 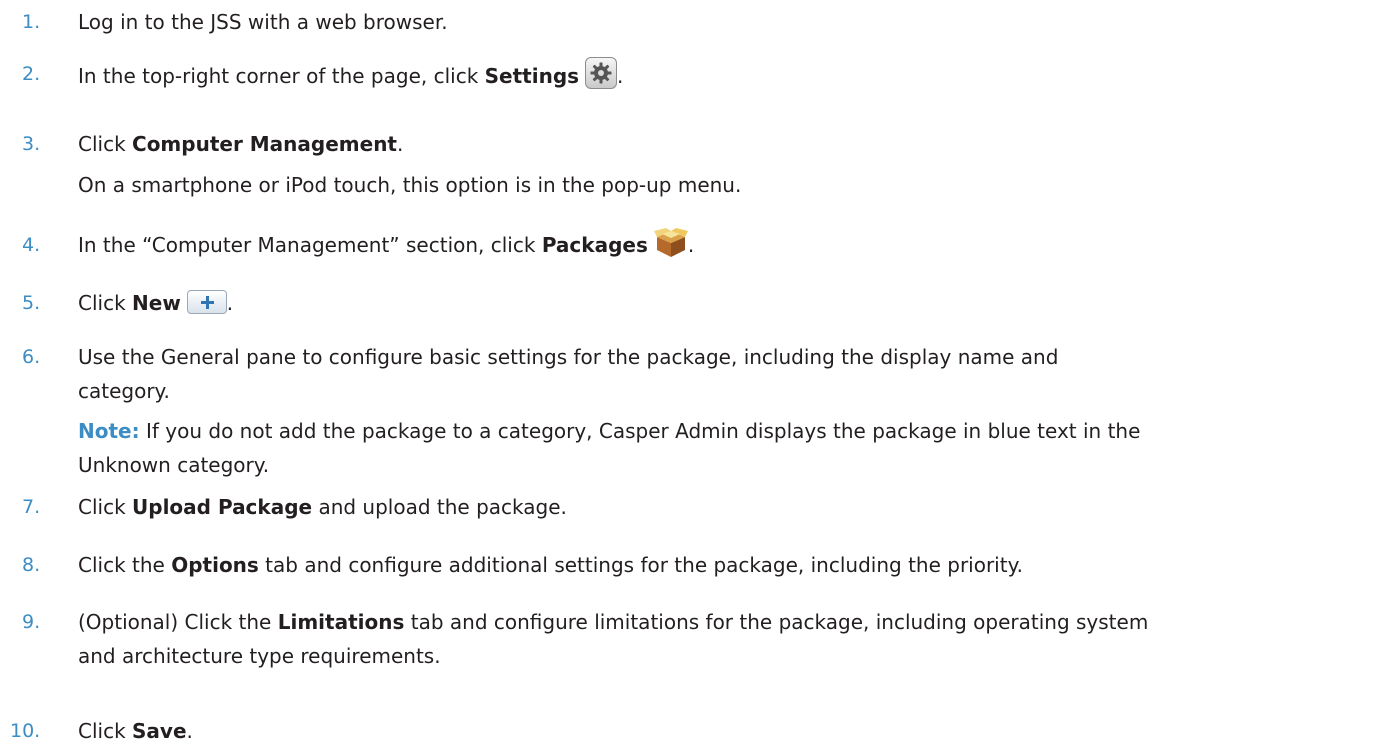 What do you see at coordinates (156, 303) in the screenshot?
I see `new-label: New` at bounding box center [156, 303].